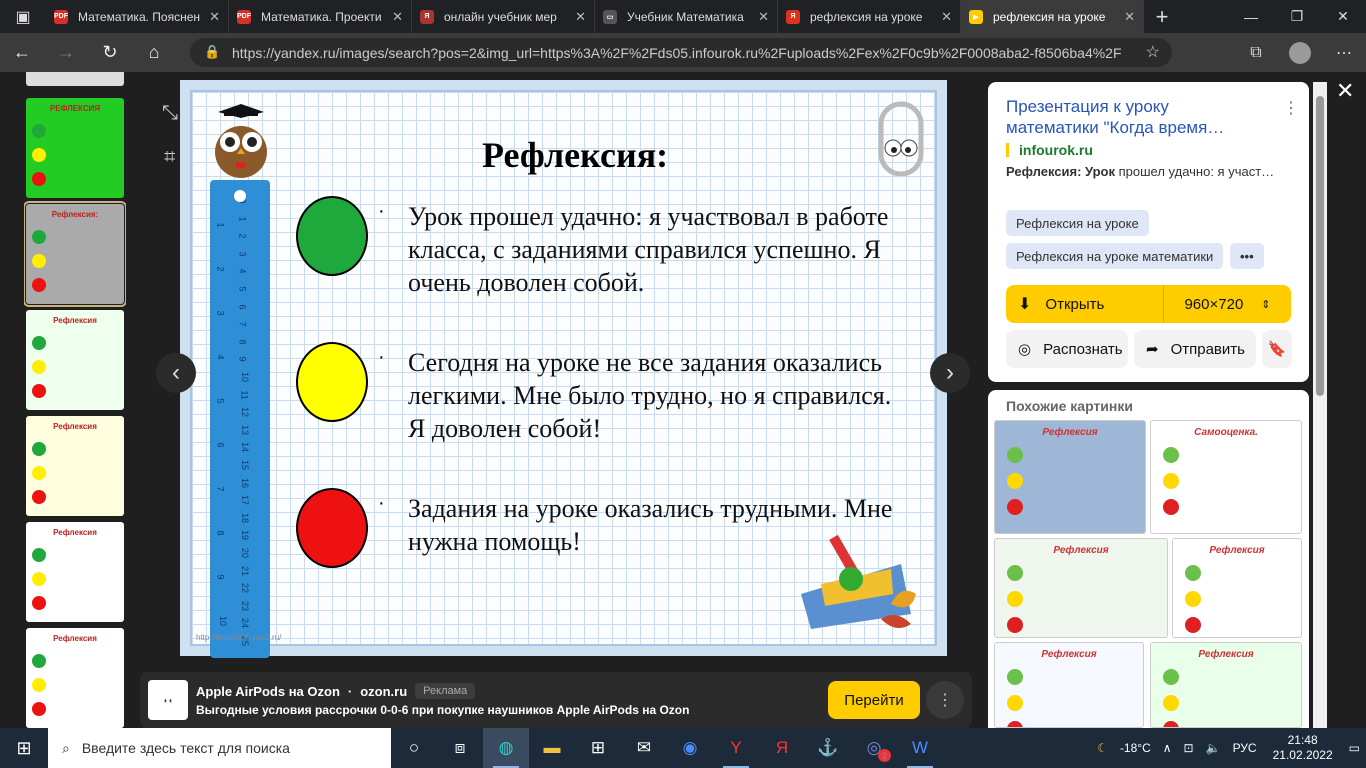 The image size is (1366, 768). What do you see at coordinates (503, 16) in the screenshot?
I see `browser-tab: Яонлайн учебник мер ✕` at bounding box center [503, 16].